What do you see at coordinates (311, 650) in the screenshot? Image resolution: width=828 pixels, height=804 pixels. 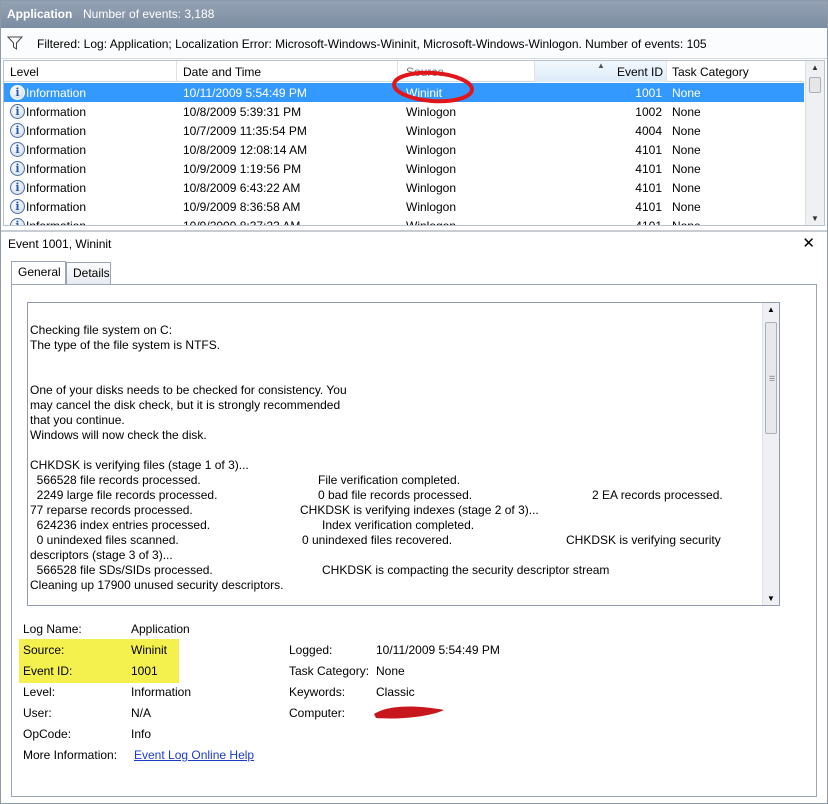 I see `logged-label: Logged:` at bounding box center [311, 650].